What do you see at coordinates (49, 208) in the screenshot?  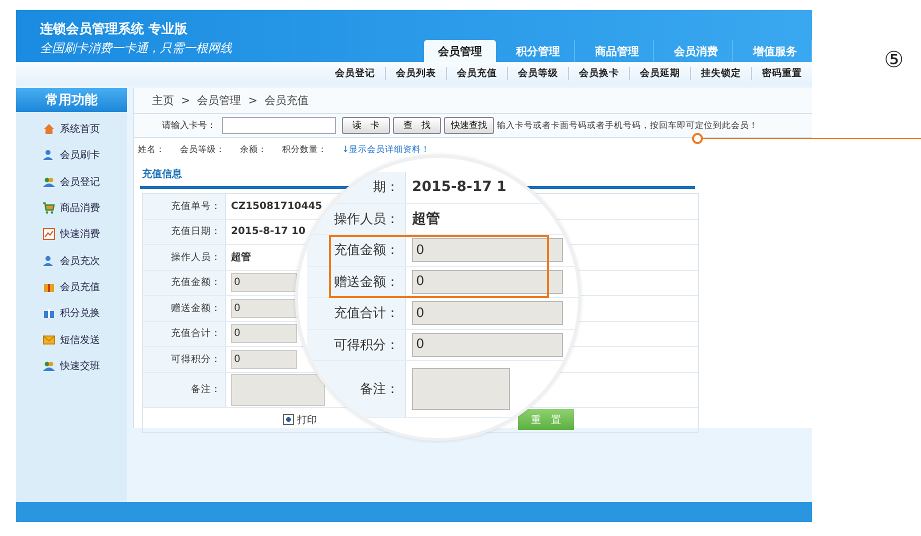 I see `cart-icon` at bounding box center [49, 208].